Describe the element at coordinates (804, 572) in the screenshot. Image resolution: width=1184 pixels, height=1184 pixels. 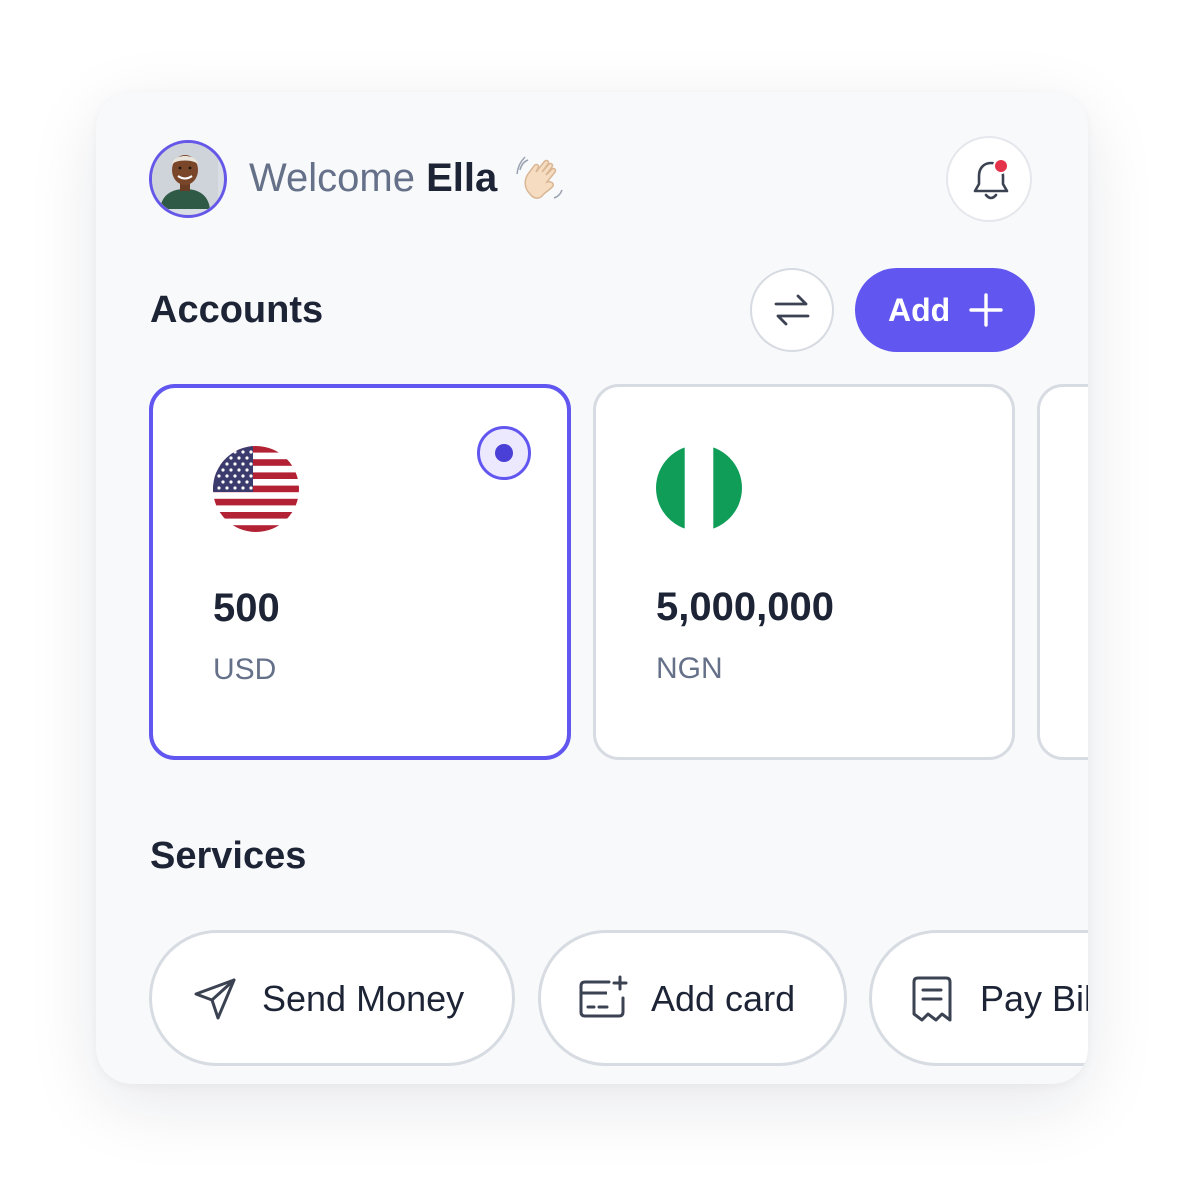
I see `account-card-ngn: 5,000,000 NGN` at that location.